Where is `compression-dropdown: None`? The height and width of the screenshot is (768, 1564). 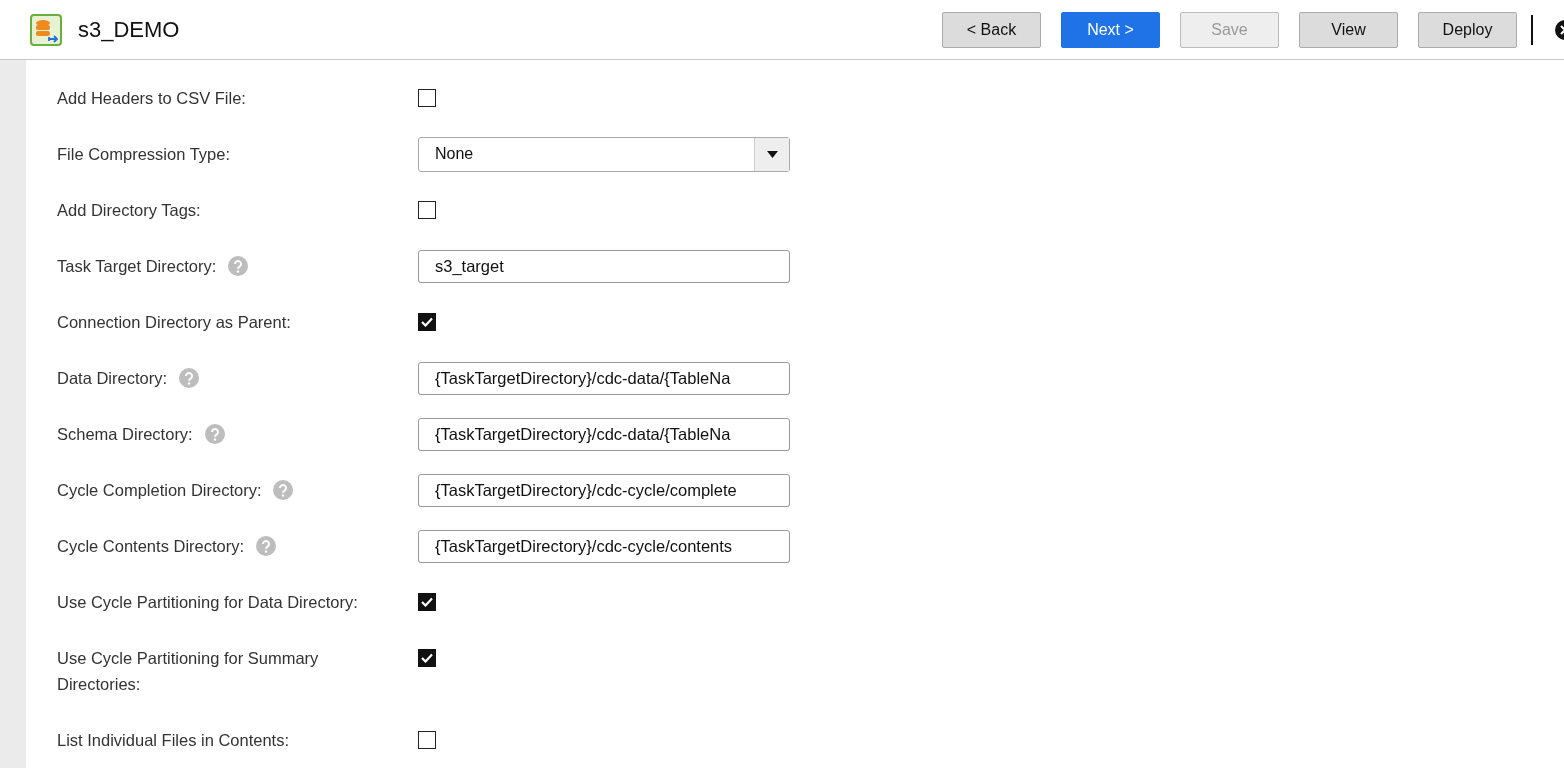
compression-dropdown: None is located at coordinates (604, 154).